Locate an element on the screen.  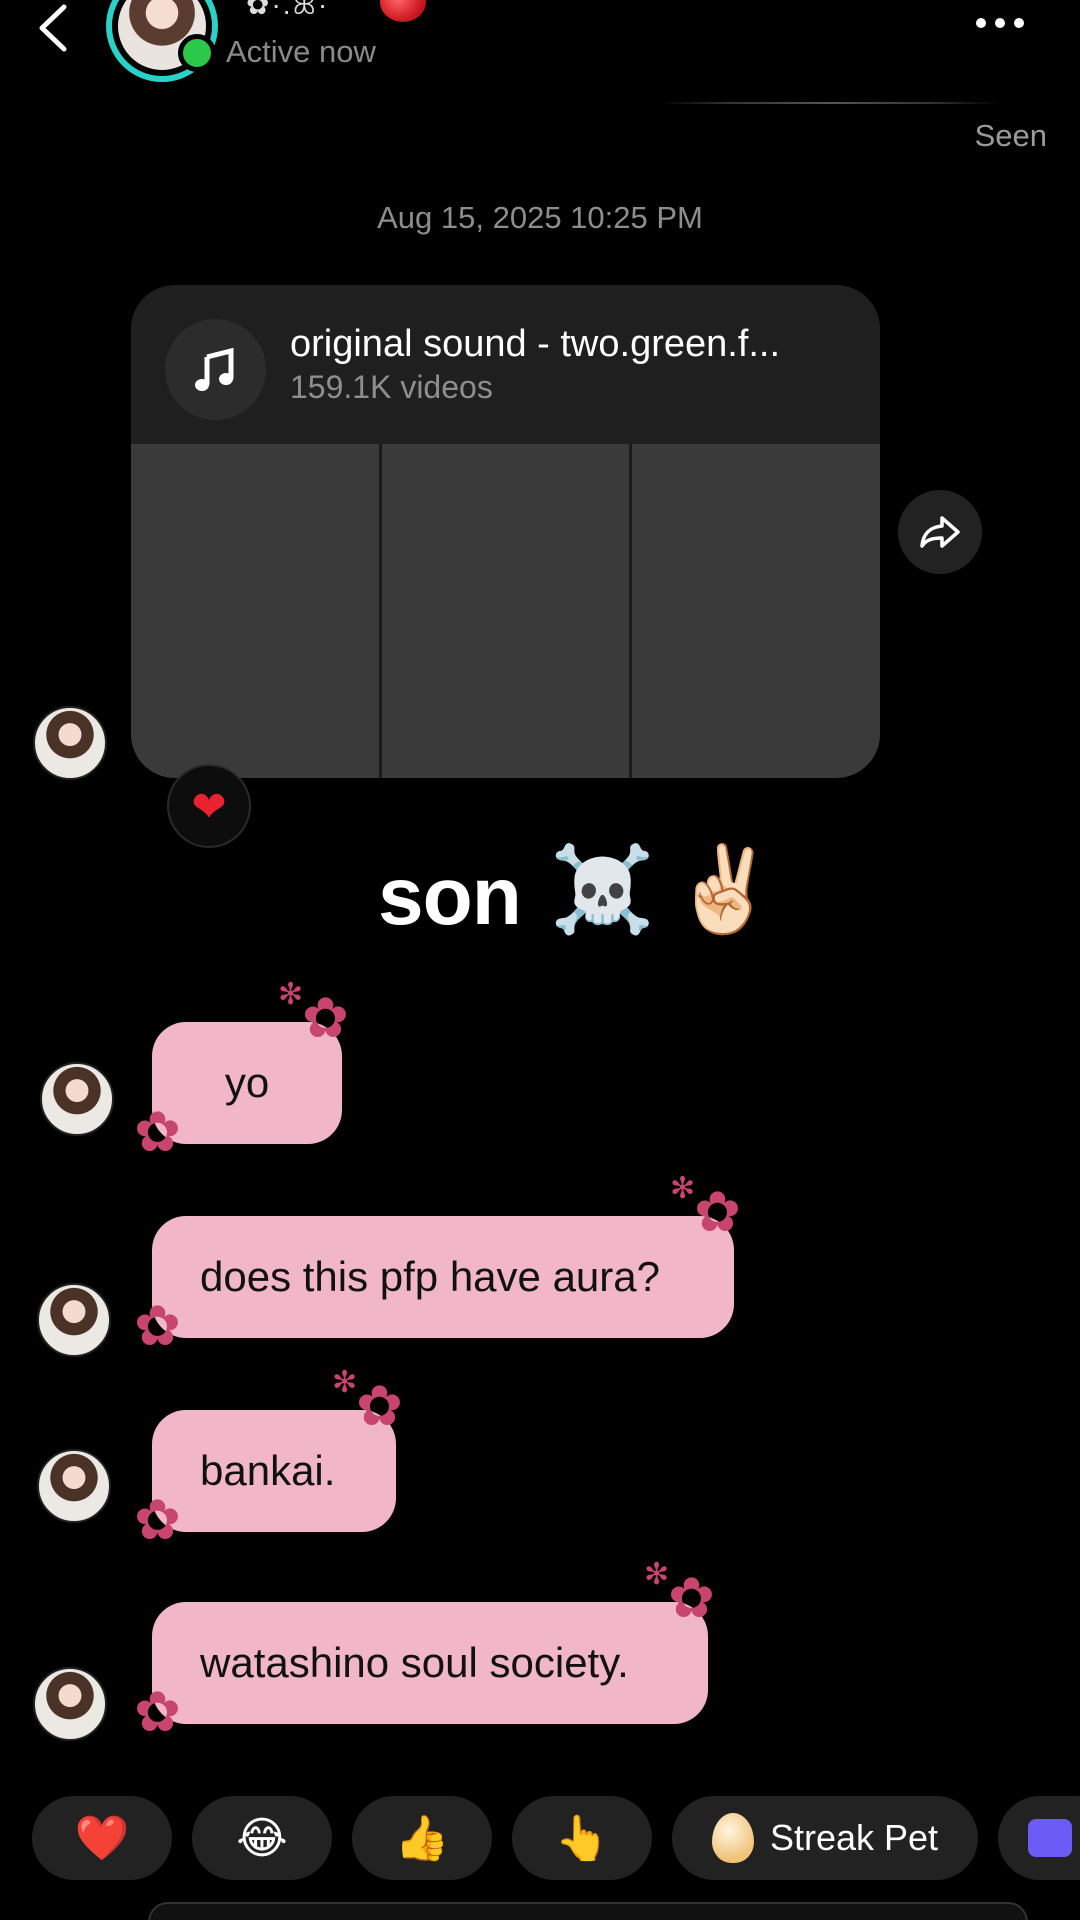
video-icon is located at coordinates (1050, 1838).